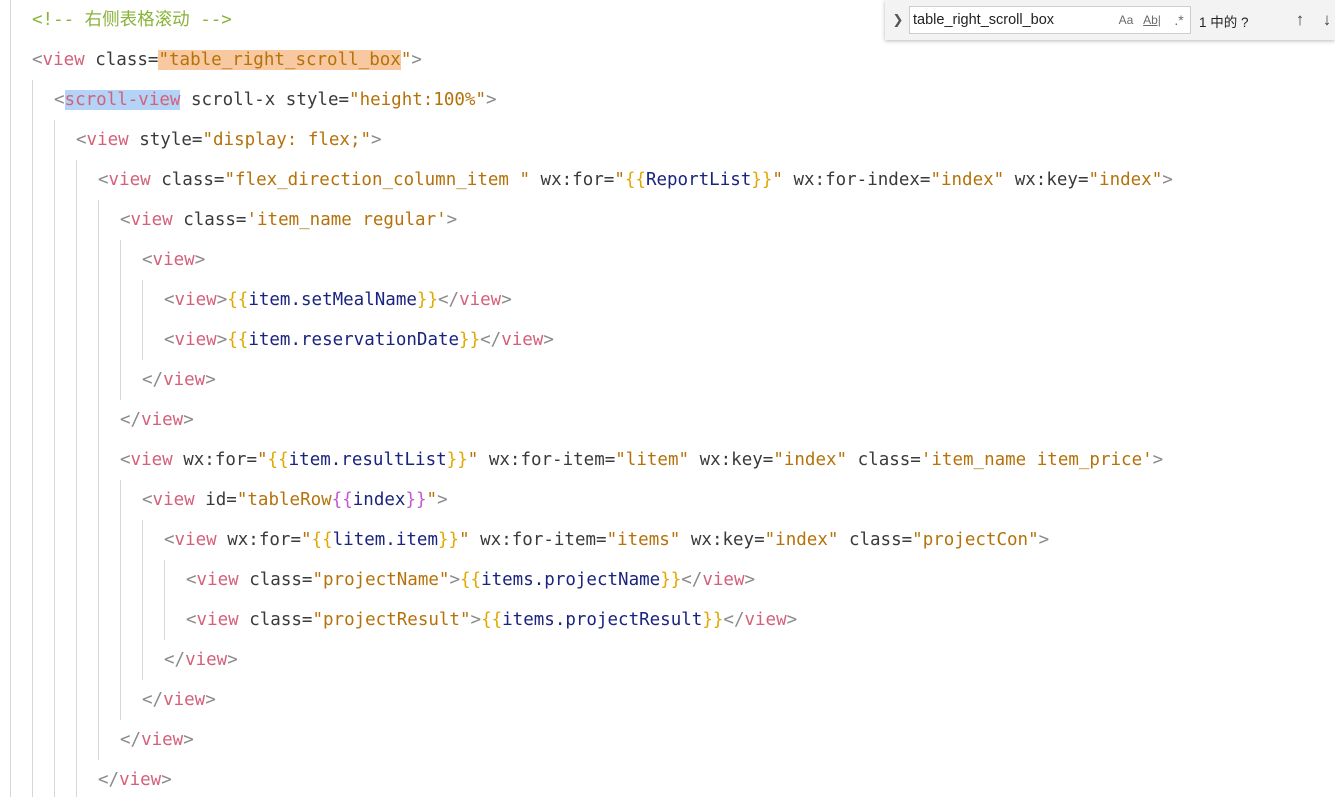 The image size is (1335, 797). Describe the element at coordinates (547, 460) in the screenshot. I see `code-token: wx:for-item=` at that location.